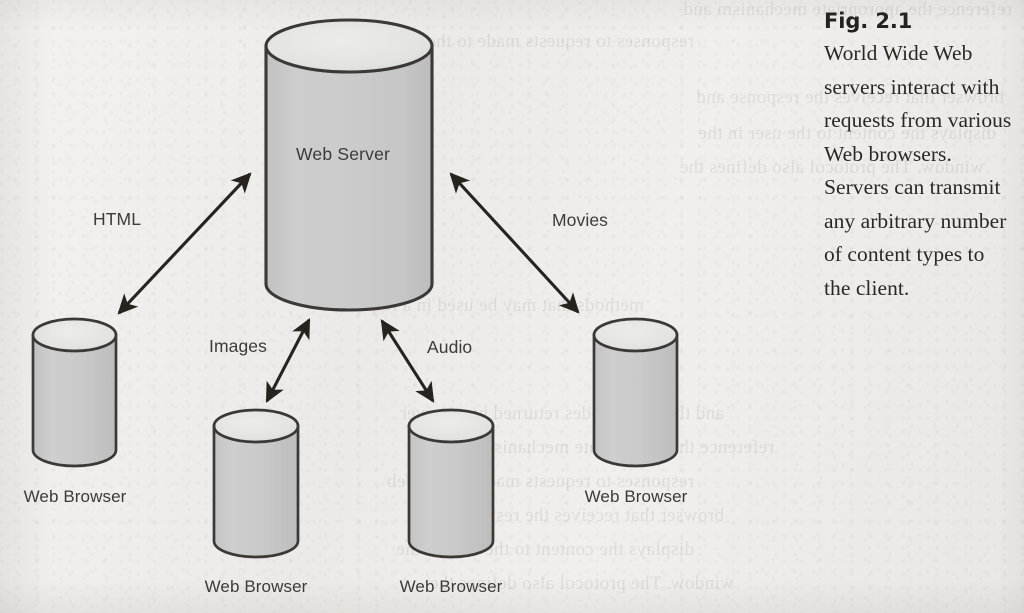  Describe the element at coordinates (635, 400) in the screenshot. I see `client-right-body` at that location.